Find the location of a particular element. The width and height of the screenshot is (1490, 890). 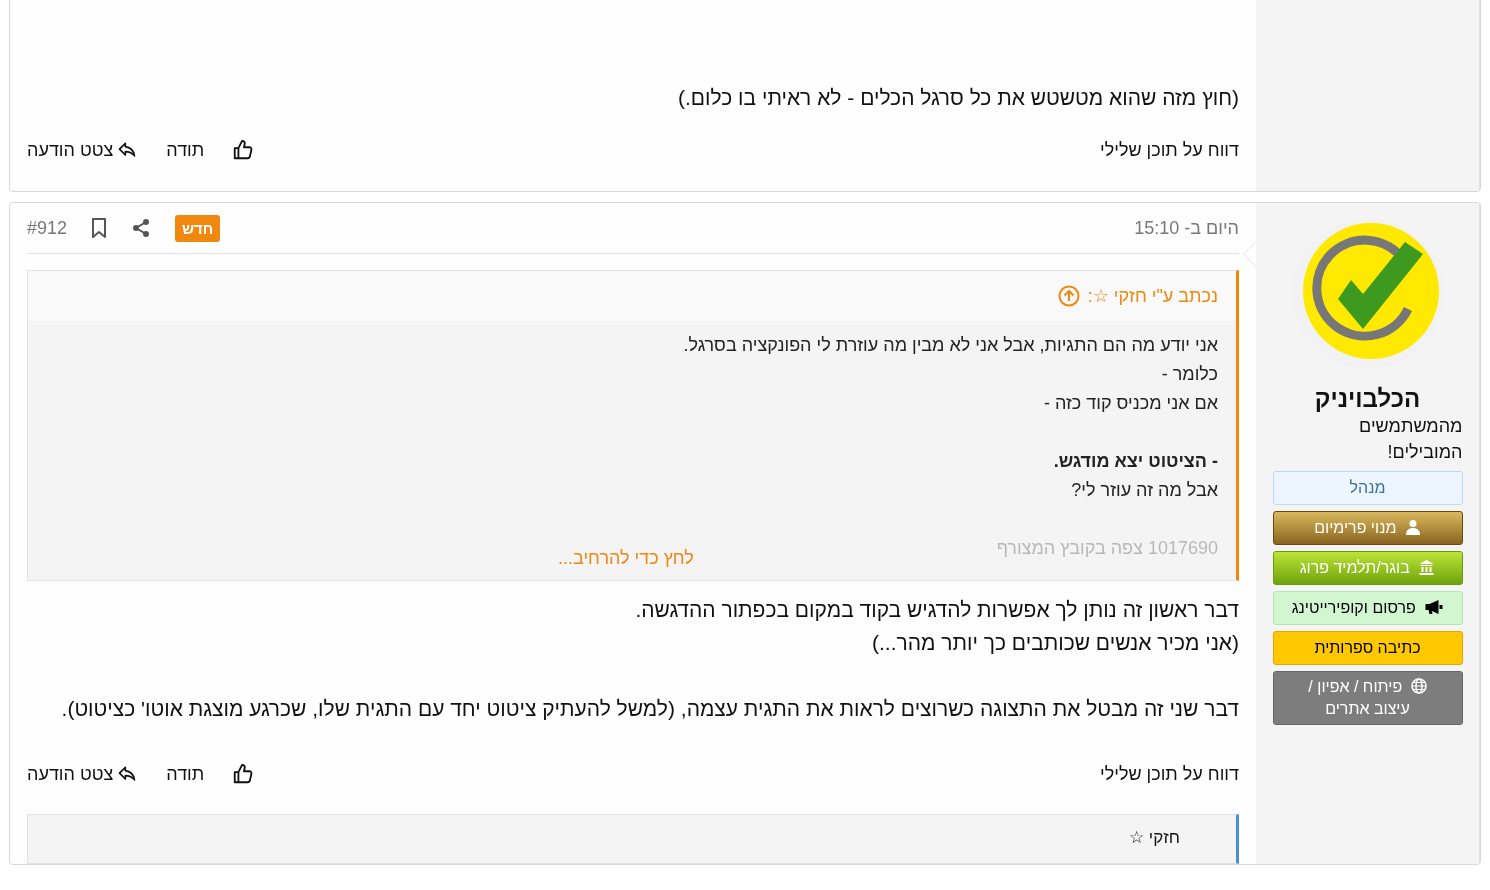

megaphone-icon is located at coordinates (1434, 607).